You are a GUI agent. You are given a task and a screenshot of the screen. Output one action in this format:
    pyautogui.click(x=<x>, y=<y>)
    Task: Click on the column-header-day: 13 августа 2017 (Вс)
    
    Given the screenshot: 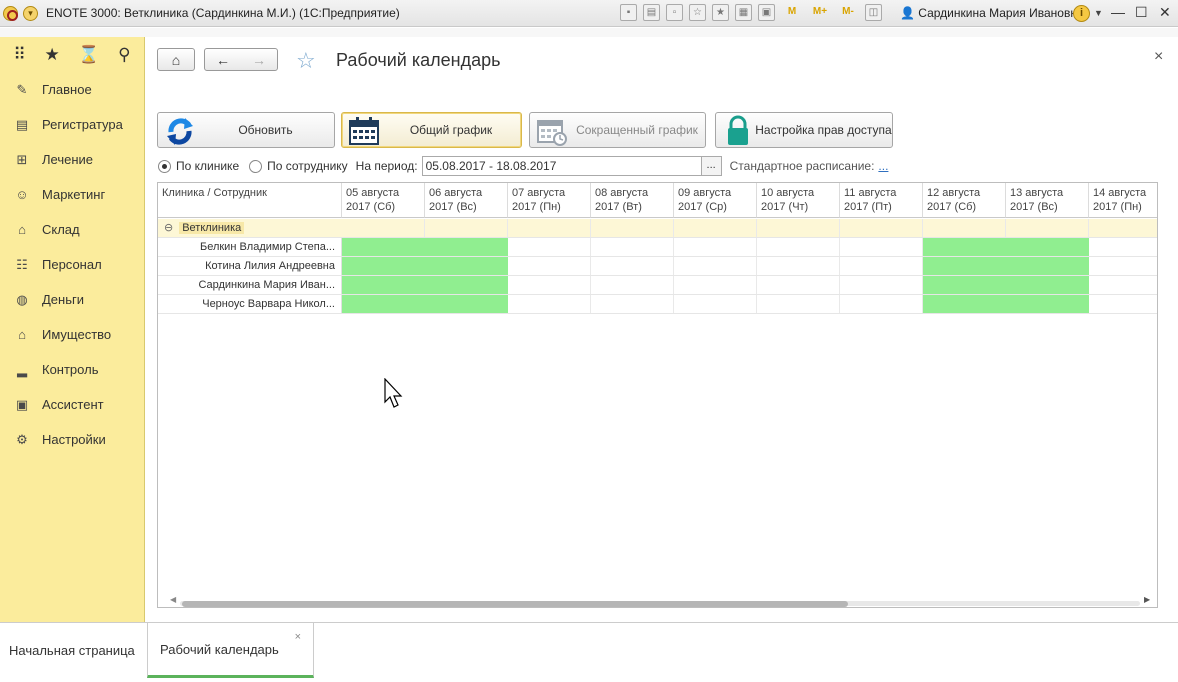 What is the action you would take?
    pyautogui.click(x=1047, y=200)
    